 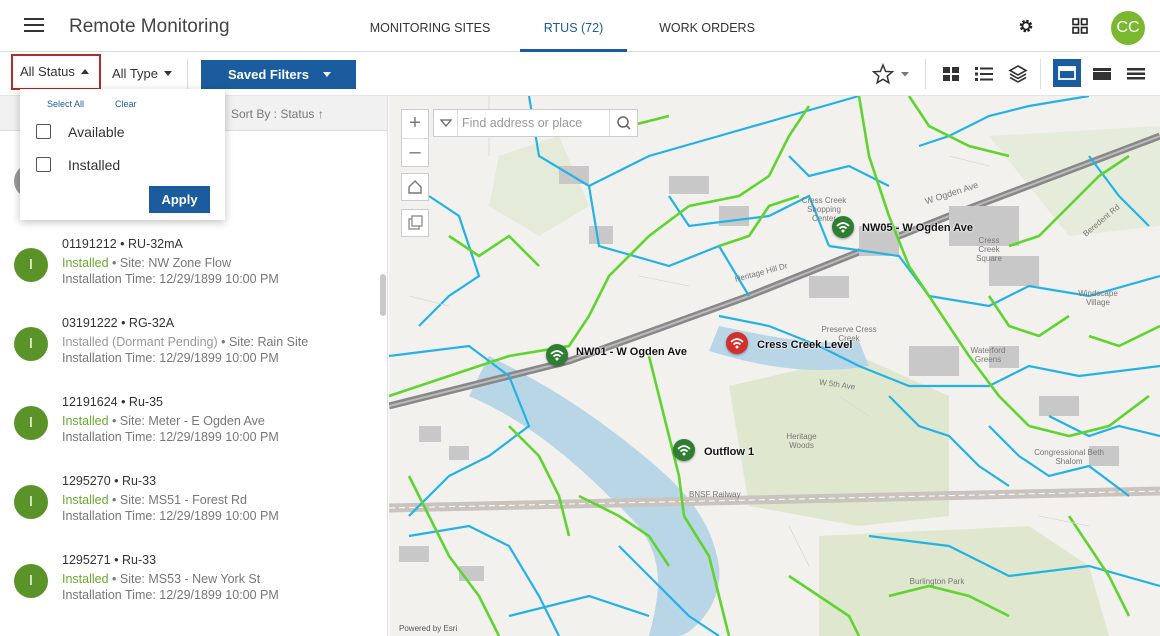 What do you see at coordinates (112, 402) in the screenshot?
I see `rtu-title: 12191624 • Ru-35` at bounding box center [112, 402].